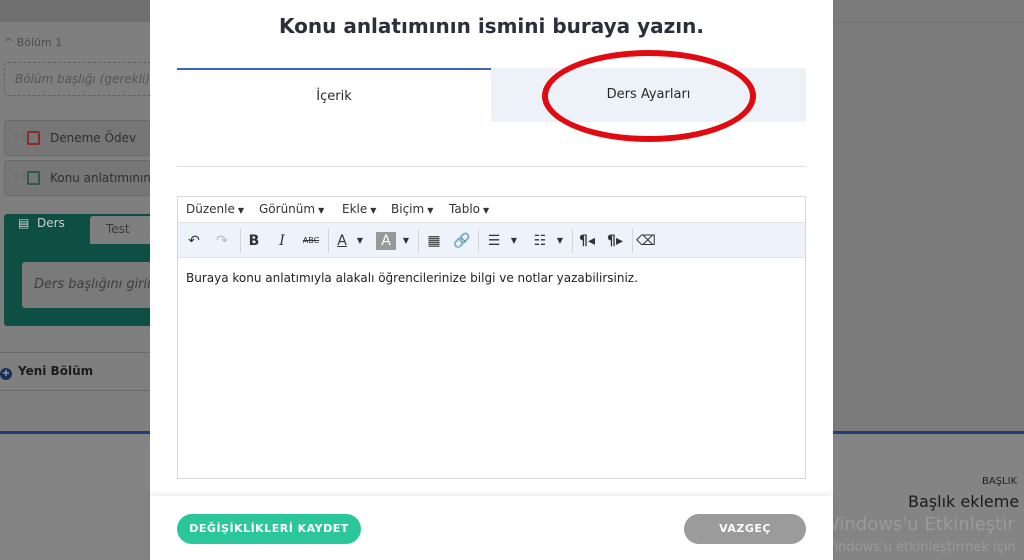 The image size is (1024, 560). What do you see at coordinates (469, 209) in the screenshot?
I see `menu-table: Tablo ▼` at bounding box center [469, 209].